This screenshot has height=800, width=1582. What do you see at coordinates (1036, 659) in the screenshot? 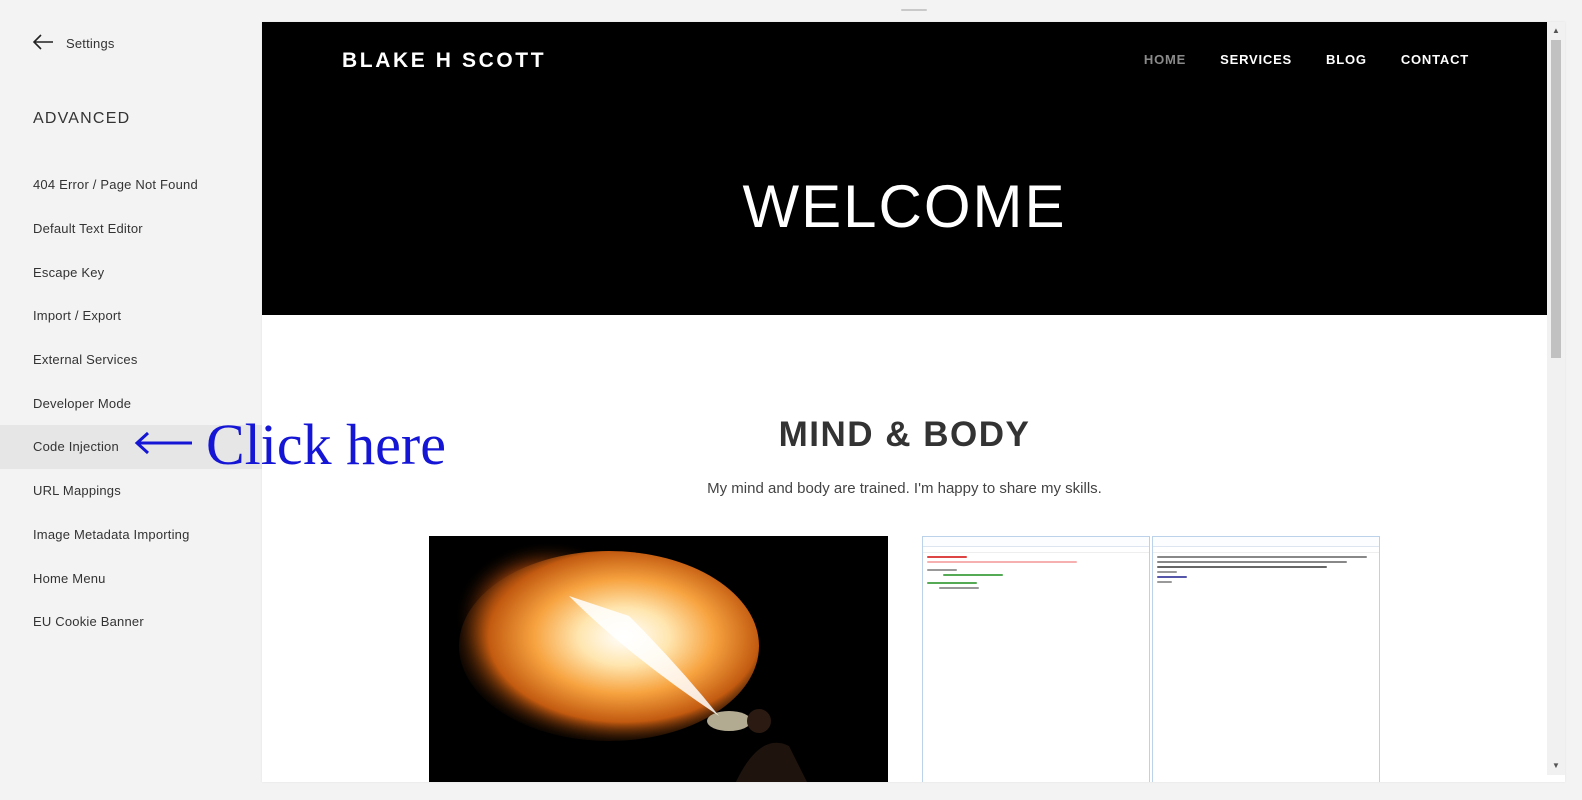
I see `editor-window-left` at bounding box center [1036, 659].